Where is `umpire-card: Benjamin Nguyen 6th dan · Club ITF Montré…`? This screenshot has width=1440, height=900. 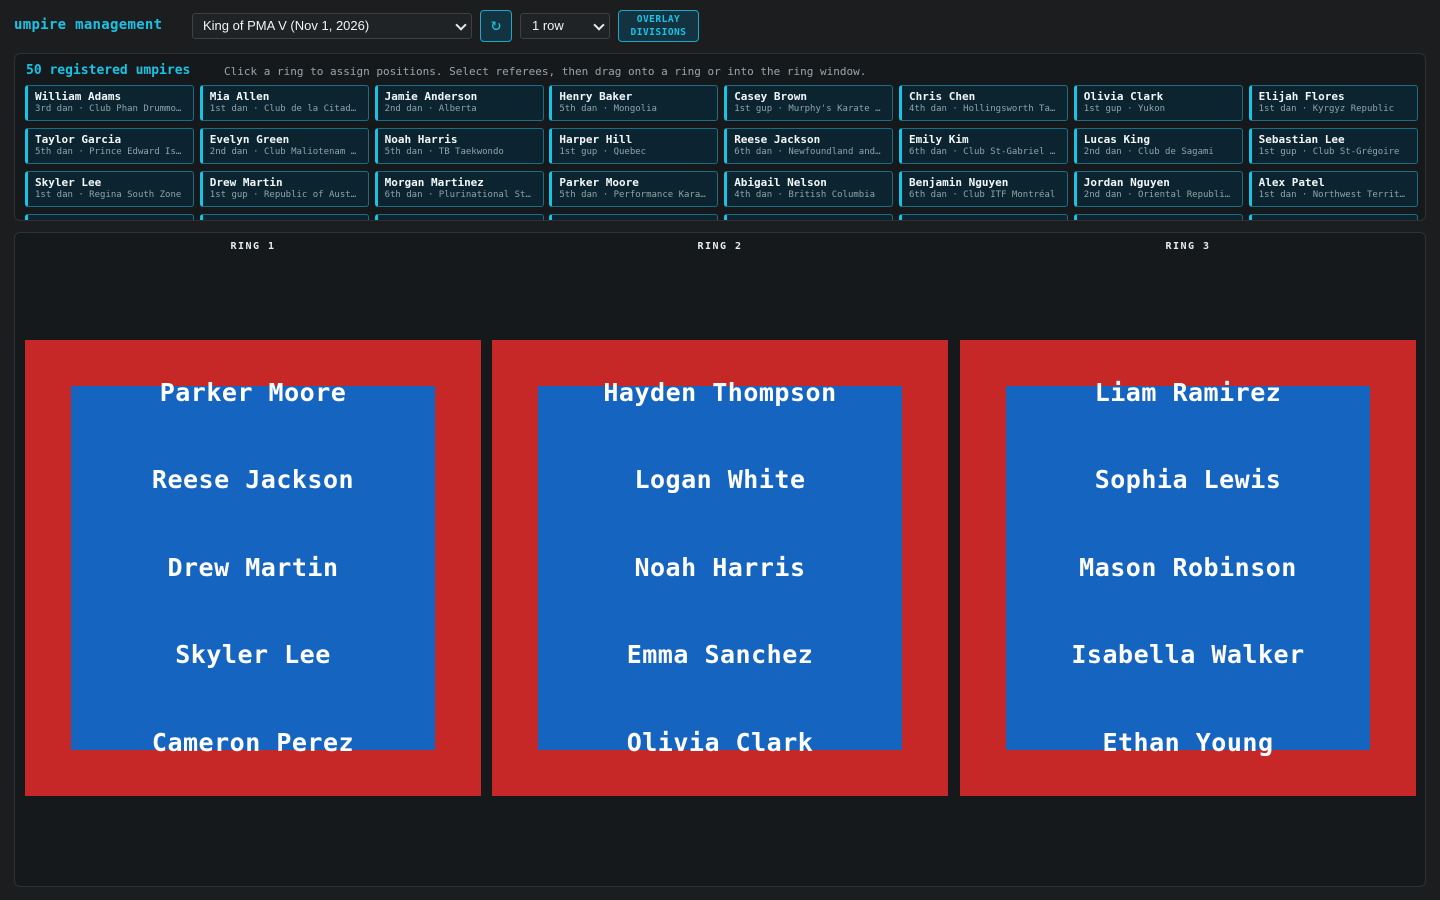 umpire-card: Benjamin Nguyen 6th dan · Club ITF Montré… is located at coordinates (983, 189).